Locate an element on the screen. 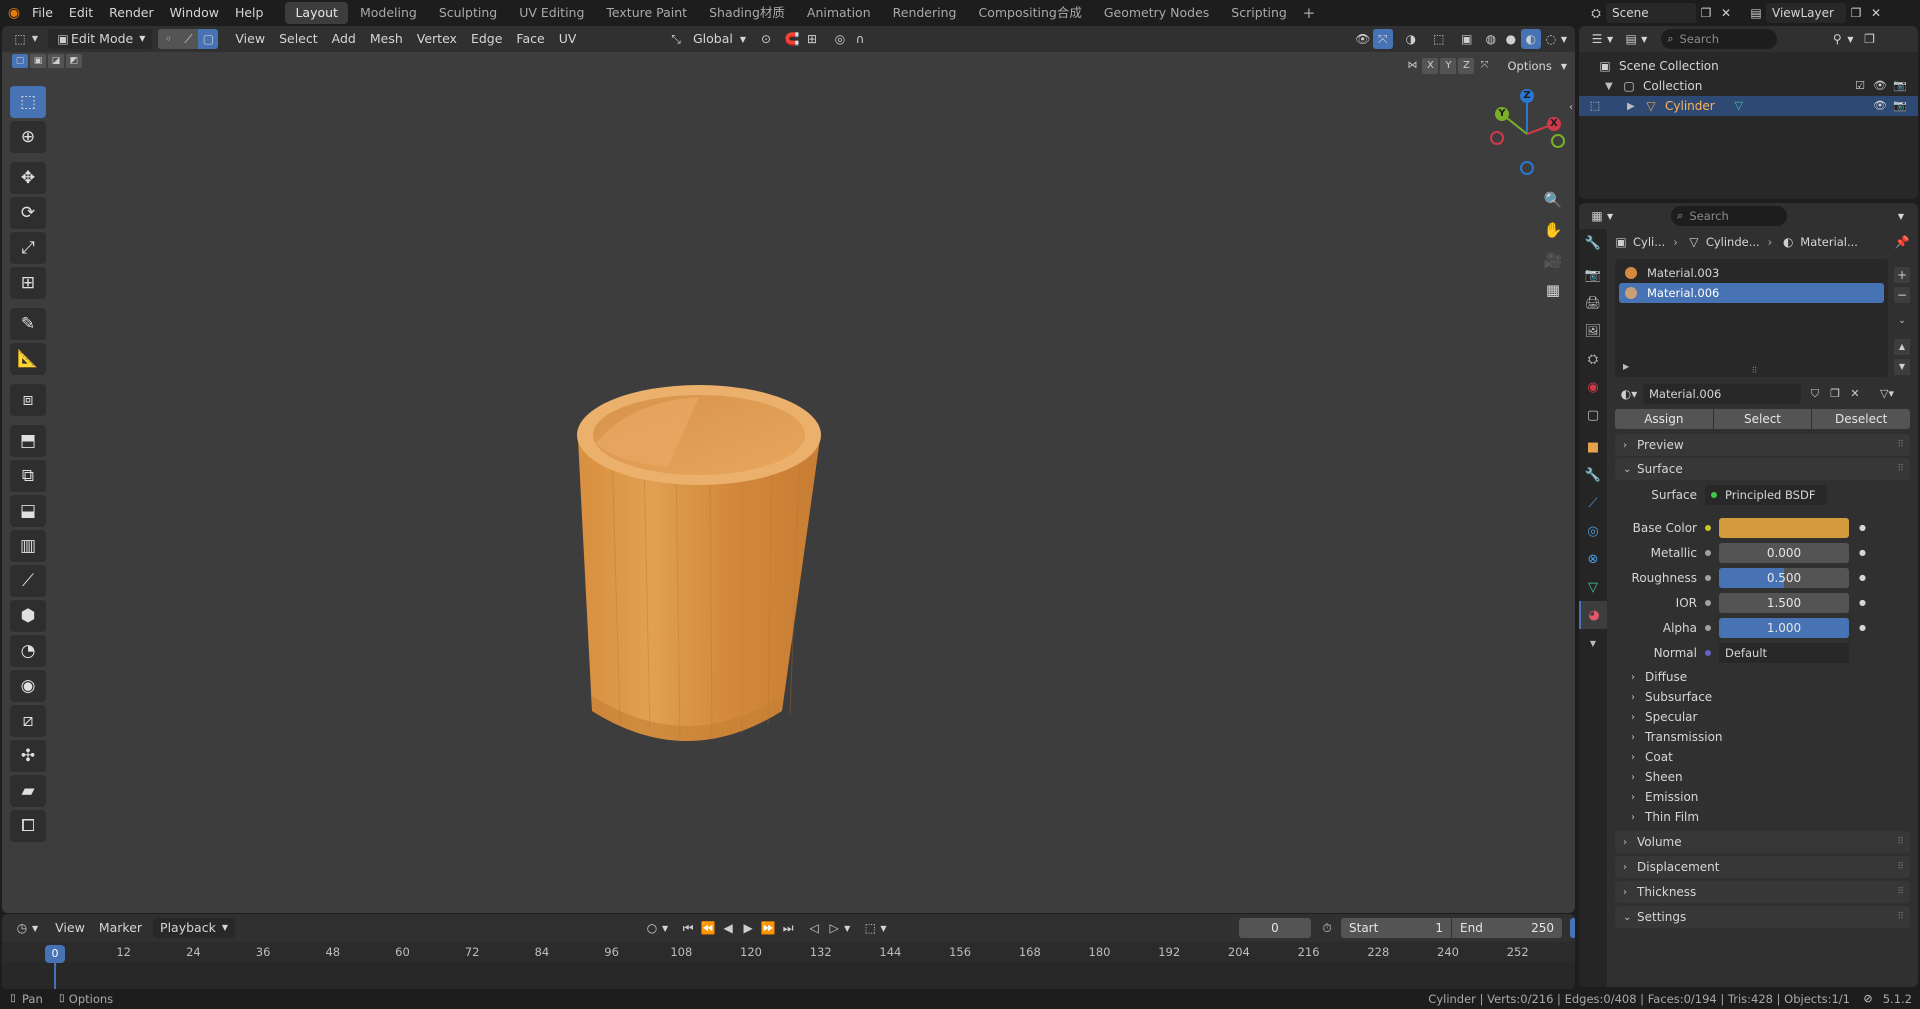 Image resolution: width=1920 pixels, height=1009 pixels. select-new-icon: ▢ is located at coordinates (20, 61).